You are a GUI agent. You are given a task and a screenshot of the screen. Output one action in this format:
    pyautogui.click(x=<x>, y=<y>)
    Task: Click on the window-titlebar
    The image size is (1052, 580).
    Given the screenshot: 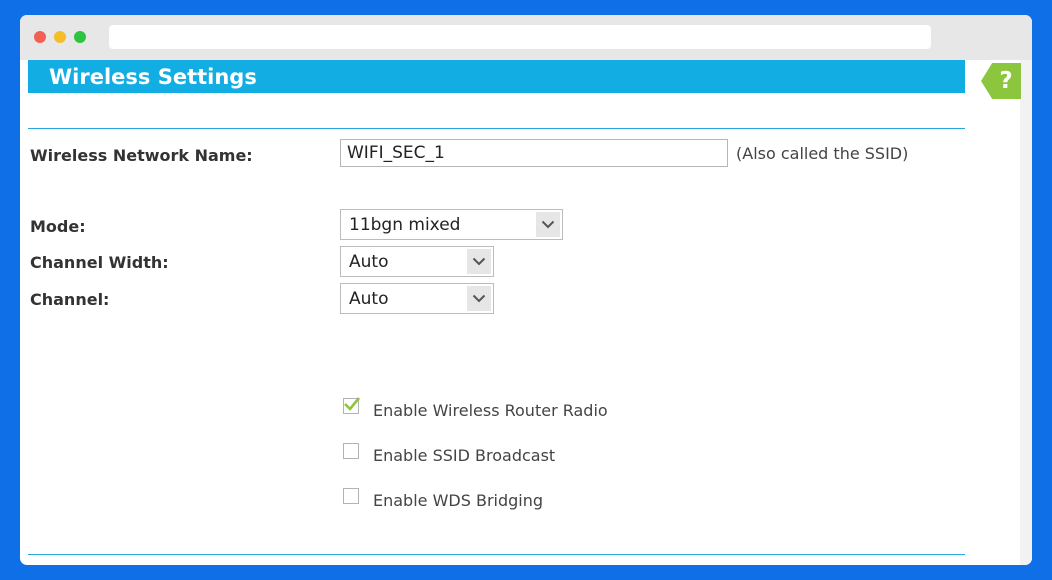 What is the action you would take?
    pyautogui.click(x=526, y=37)
    